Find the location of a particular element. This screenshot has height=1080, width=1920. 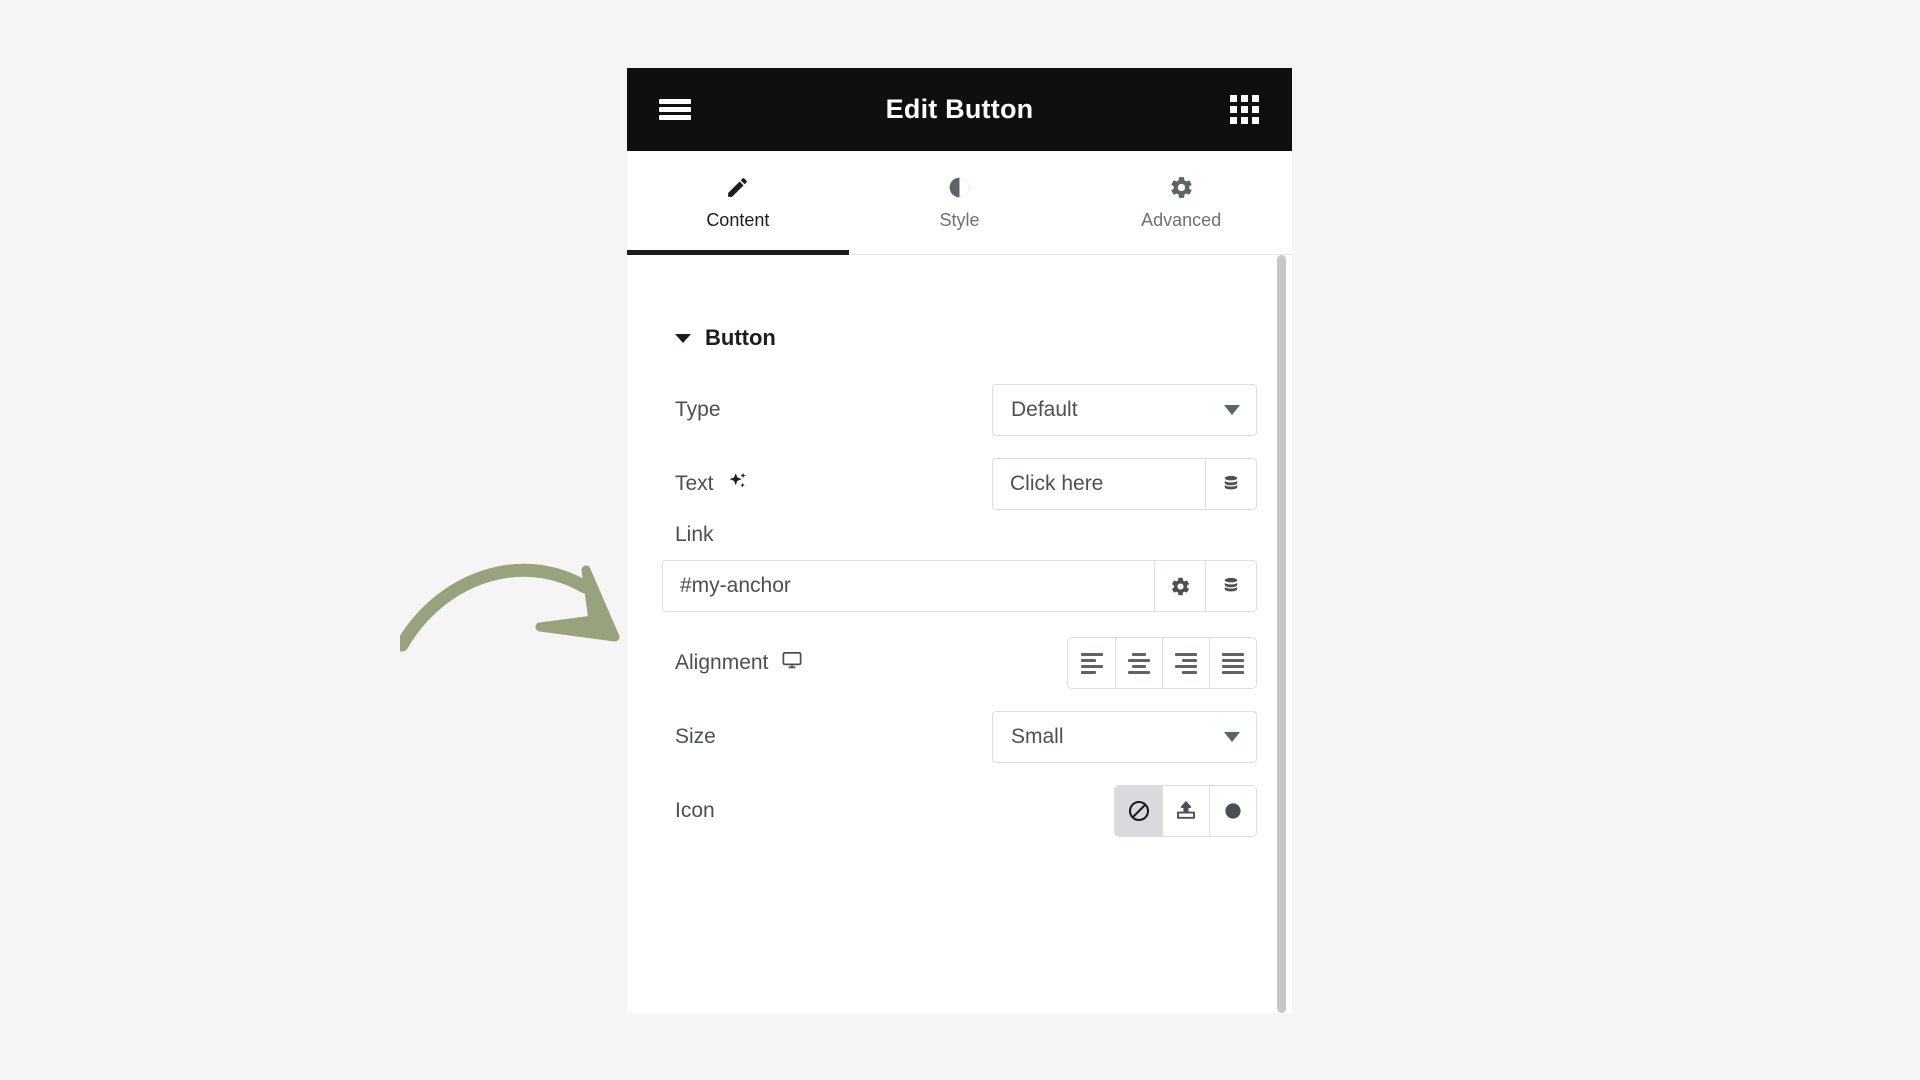

caret-down-icon is located at coordinates (683, 338).